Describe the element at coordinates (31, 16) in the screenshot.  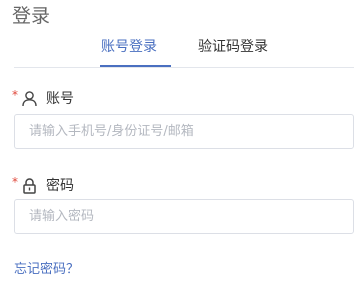
I see `page-title: 登录` at that location.